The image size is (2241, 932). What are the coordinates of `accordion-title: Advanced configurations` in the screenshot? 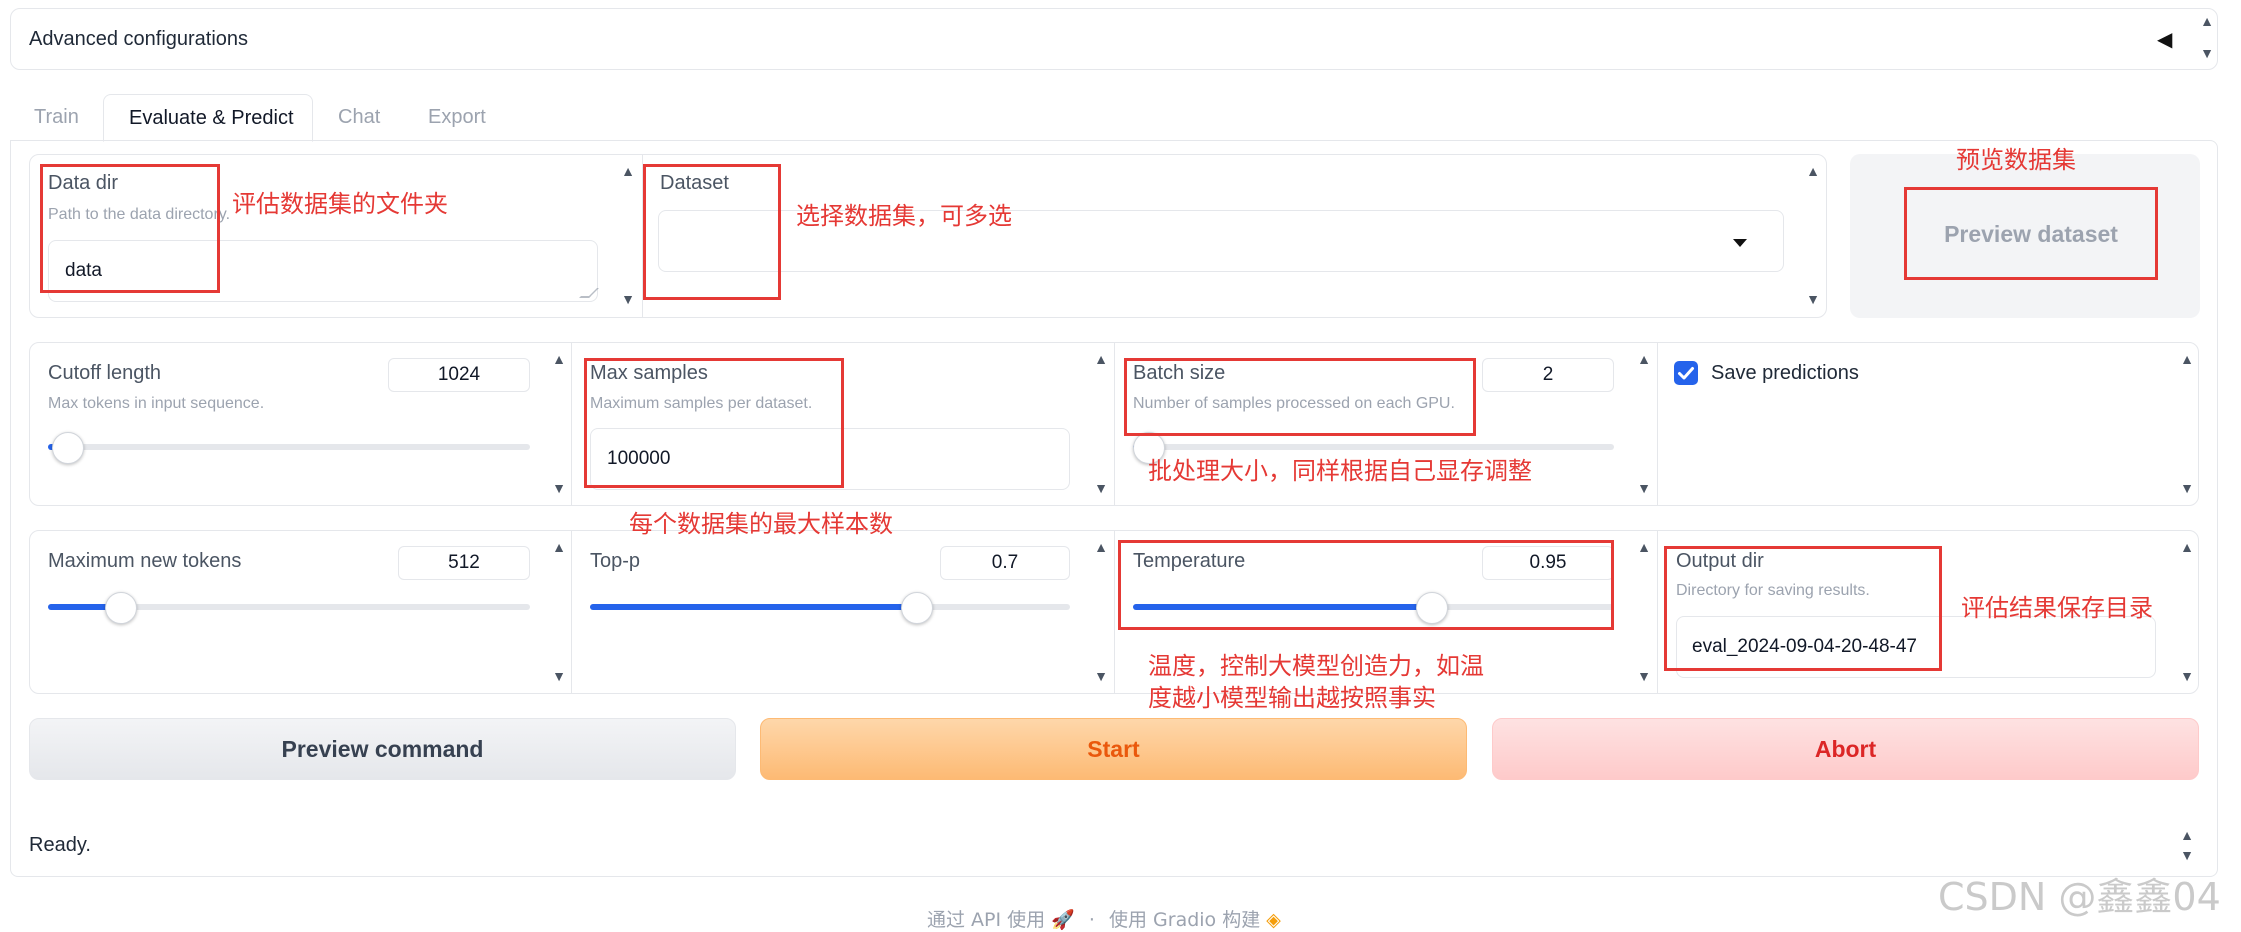 It's located at (139, 39).